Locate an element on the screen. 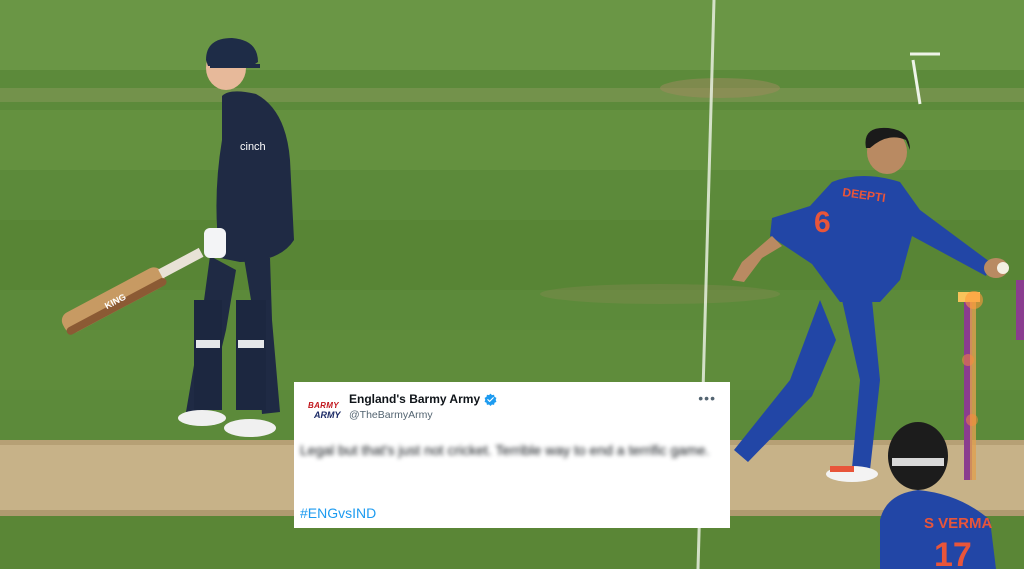  avatar-text-line1: BARMY is located at coordinates (323, 405).